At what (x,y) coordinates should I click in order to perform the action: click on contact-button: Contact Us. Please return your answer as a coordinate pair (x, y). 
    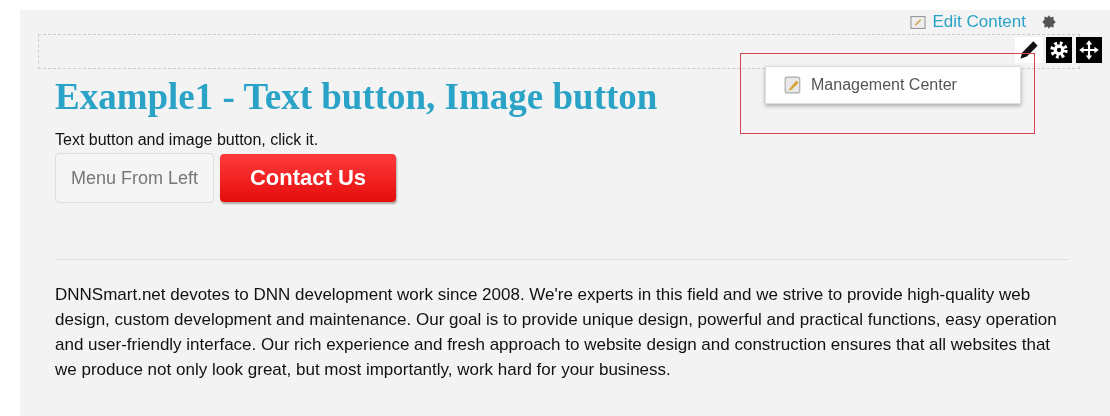
    Looking at the image, I should click on (308, 178).